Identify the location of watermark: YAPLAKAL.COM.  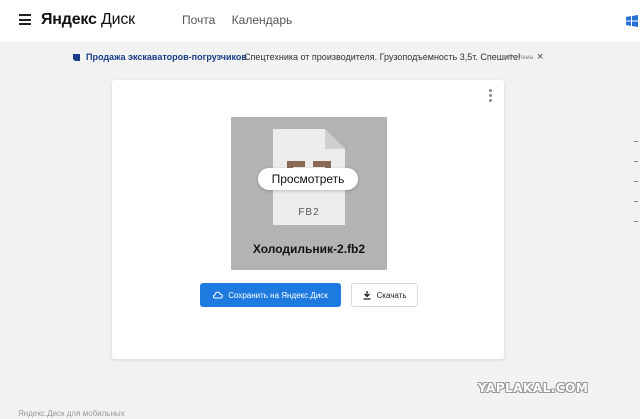
(533, 388).